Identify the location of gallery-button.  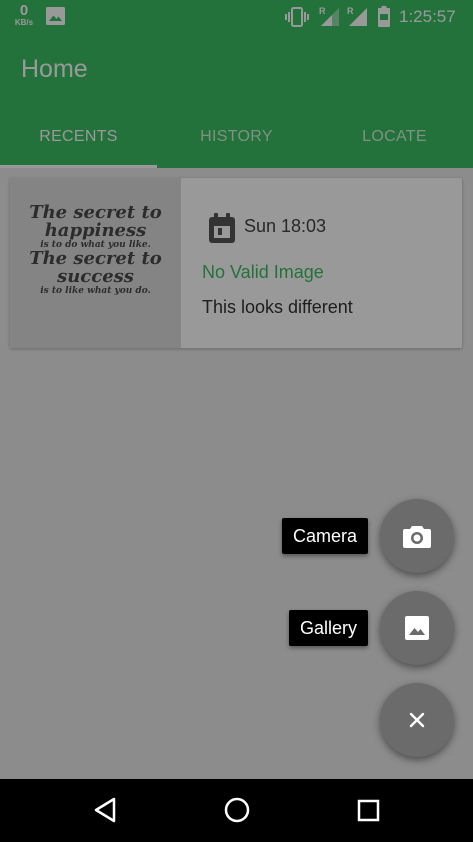
(417, 628).